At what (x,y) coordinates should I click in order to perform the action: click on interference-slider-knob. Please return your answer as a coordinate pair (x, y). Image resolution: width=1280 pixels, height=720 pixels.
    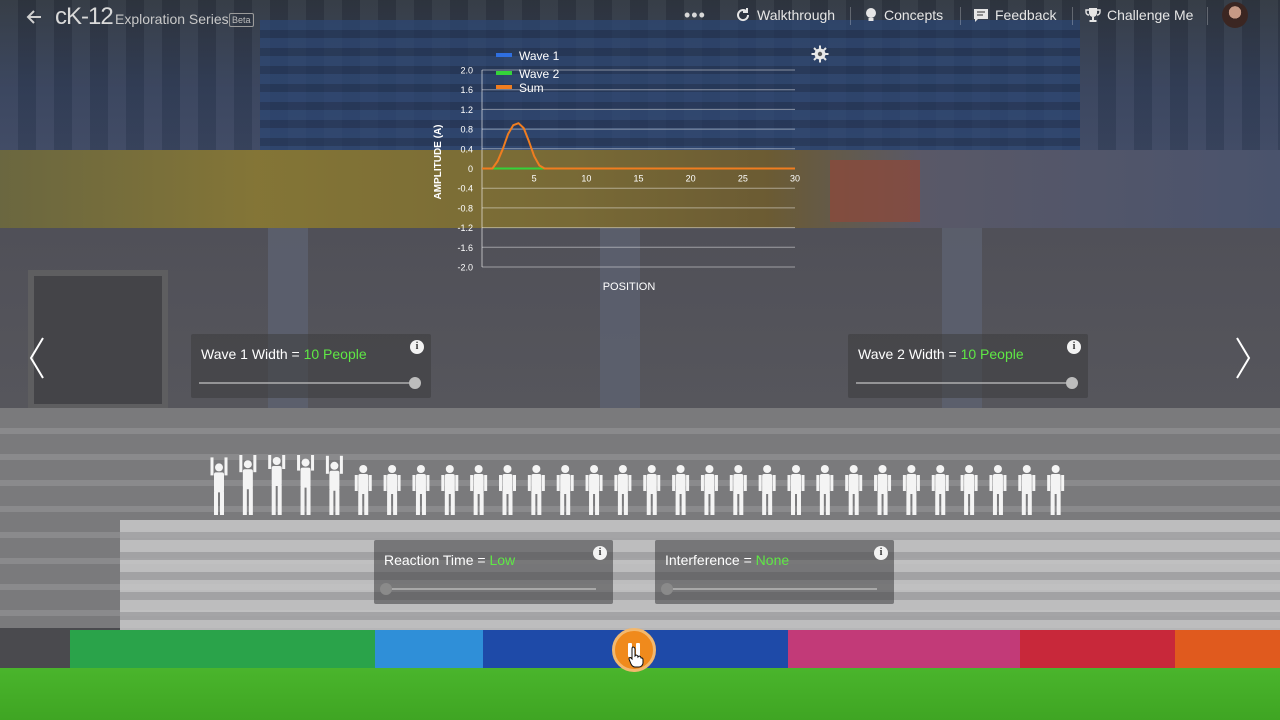
    Looking at the image, I should click on (667, 589).